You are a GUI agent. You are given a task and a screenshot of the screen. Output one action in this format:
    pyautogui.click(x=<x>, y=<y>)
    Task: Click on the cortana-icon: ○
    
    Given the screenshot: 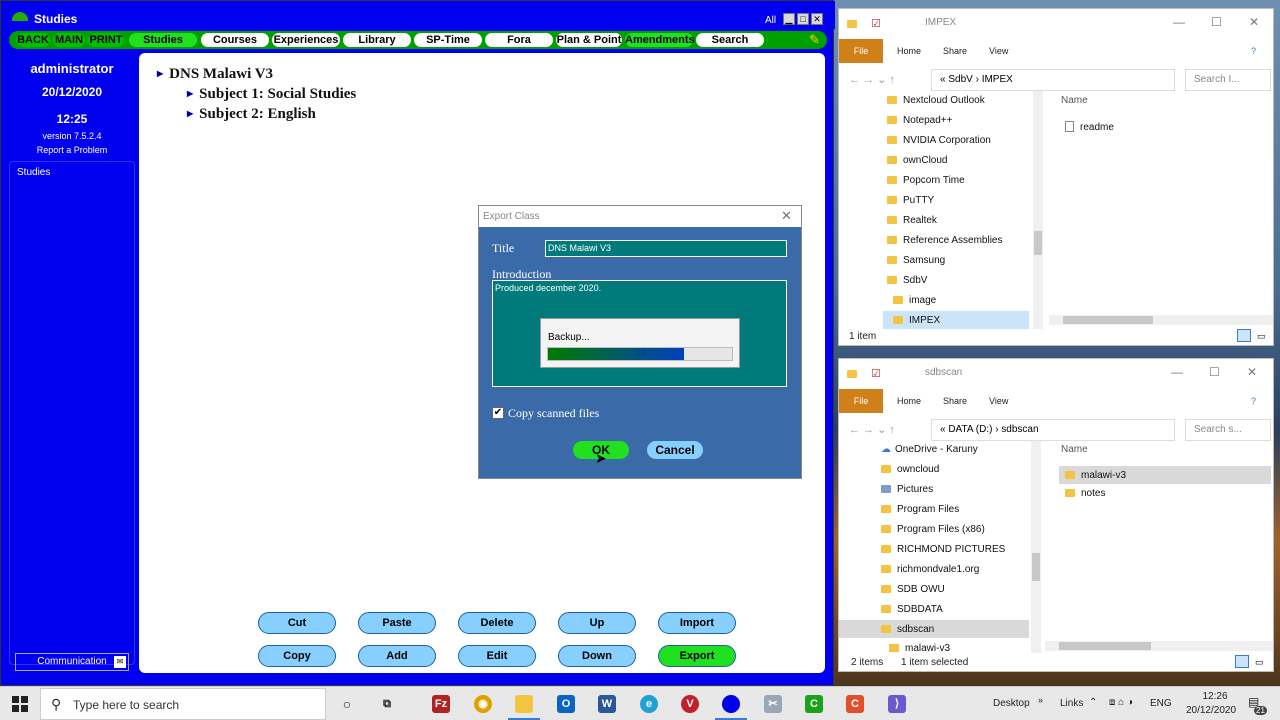 What is the action you would take?
    pyautogui.click(x=347, y=704)
    